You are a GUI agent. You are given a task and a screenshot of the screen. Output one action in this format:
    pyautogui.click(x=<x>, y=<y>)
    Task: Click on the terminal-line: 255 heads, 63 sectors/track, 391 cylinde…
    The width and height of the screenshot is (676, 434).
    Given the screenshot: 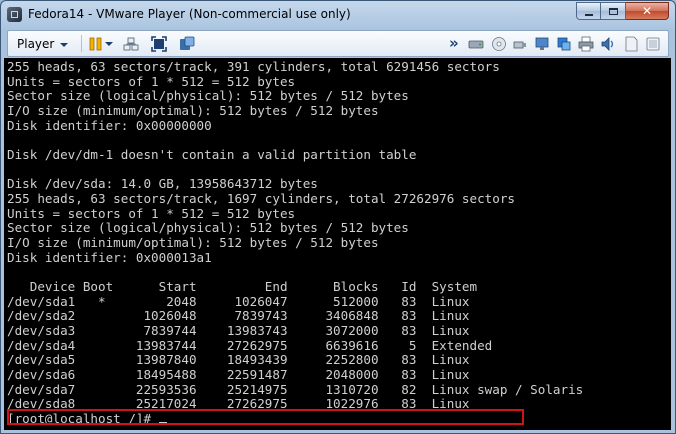 What is the action you would take?
    pyautogui.click(x=253, y=66)
    